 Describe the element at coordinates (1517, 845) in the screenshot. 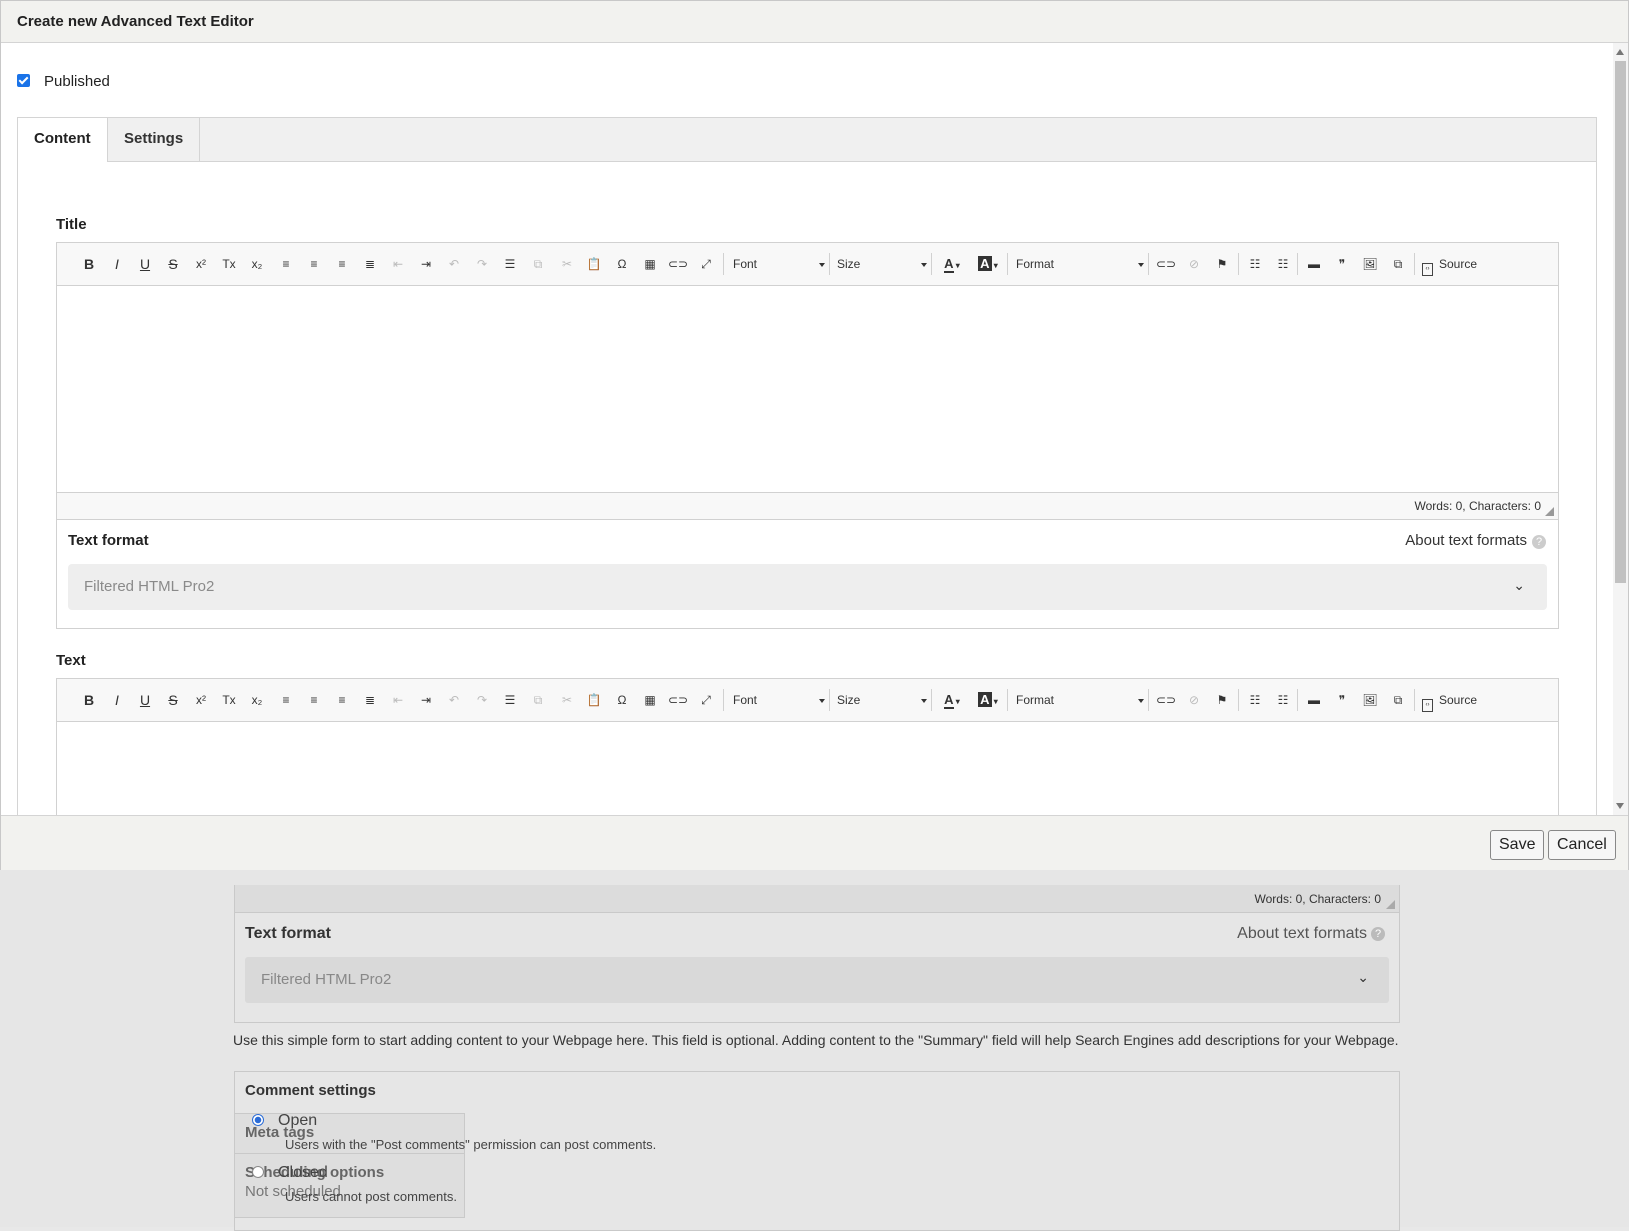

I see `save-button: Save` at that location.